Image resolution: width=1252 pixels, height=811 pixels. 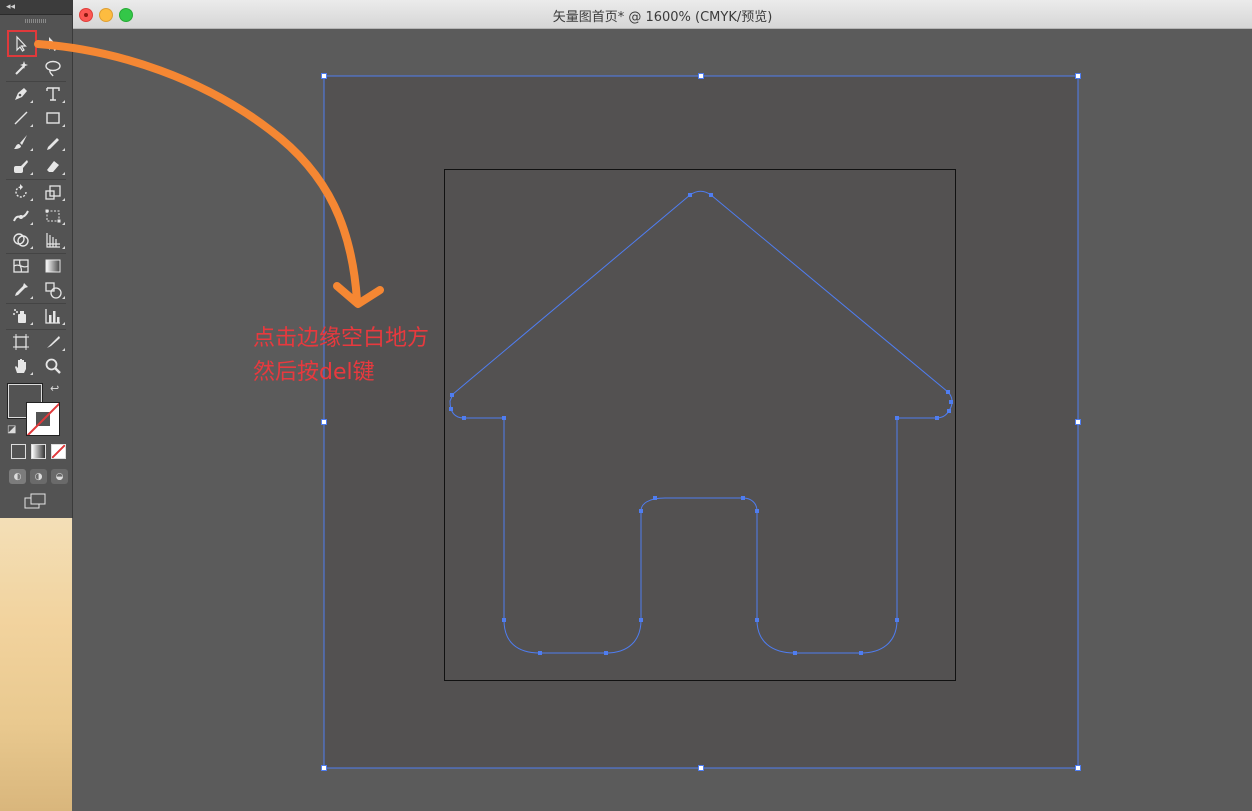 I want to click on magic-wand-icon, so click(x=21, y=68).